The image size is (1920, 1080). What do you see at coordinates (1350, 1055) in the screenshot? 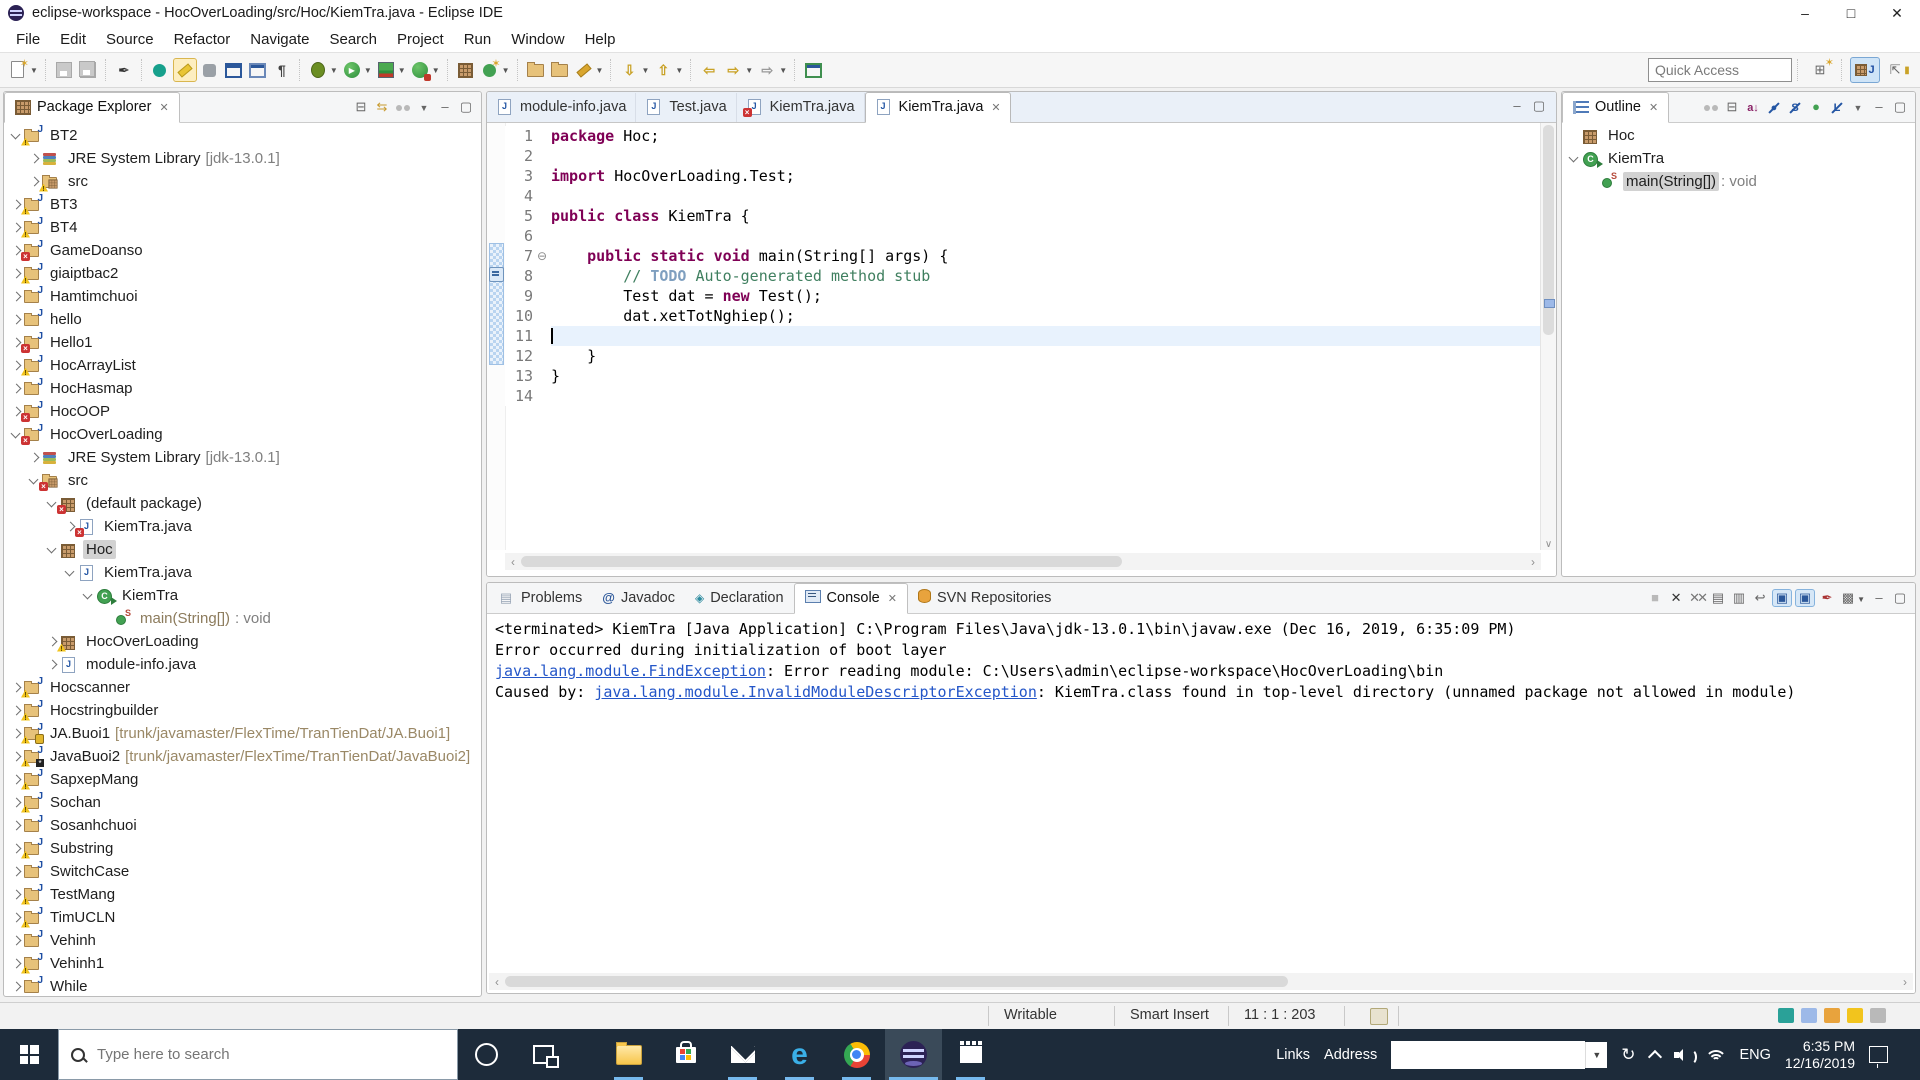
I see `address-toolbar-label: Address` at bounding box center [1350, 1055].